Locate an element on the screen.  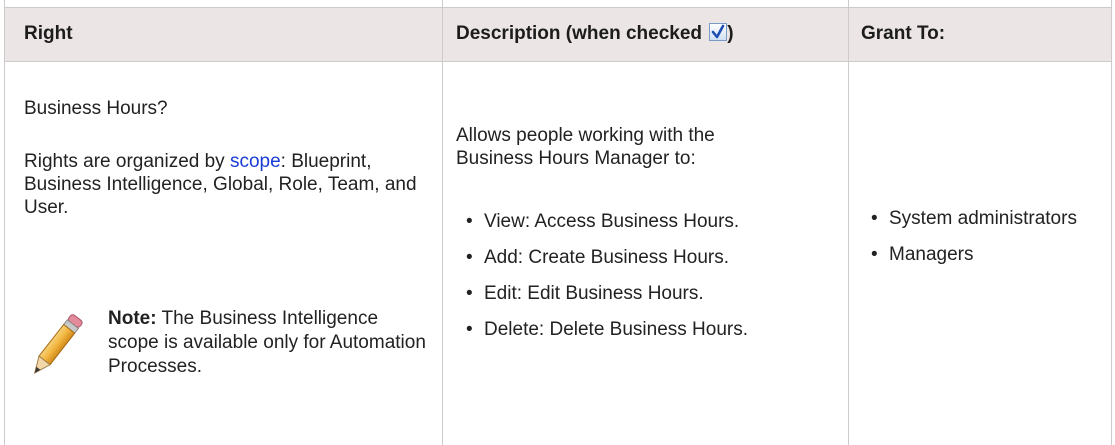
list-item-text: System administrators is located at coordinates (983, 218).